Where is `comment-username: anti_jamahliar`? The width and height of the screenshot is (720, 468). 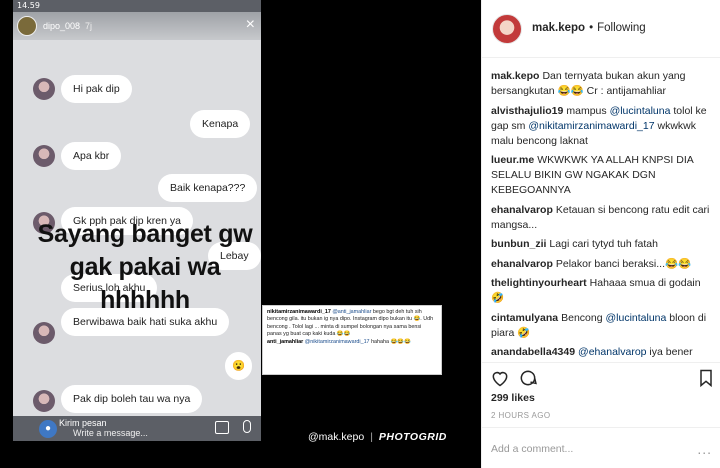
comment-username: anti_jamahliar is located at coordinates (285, 341).